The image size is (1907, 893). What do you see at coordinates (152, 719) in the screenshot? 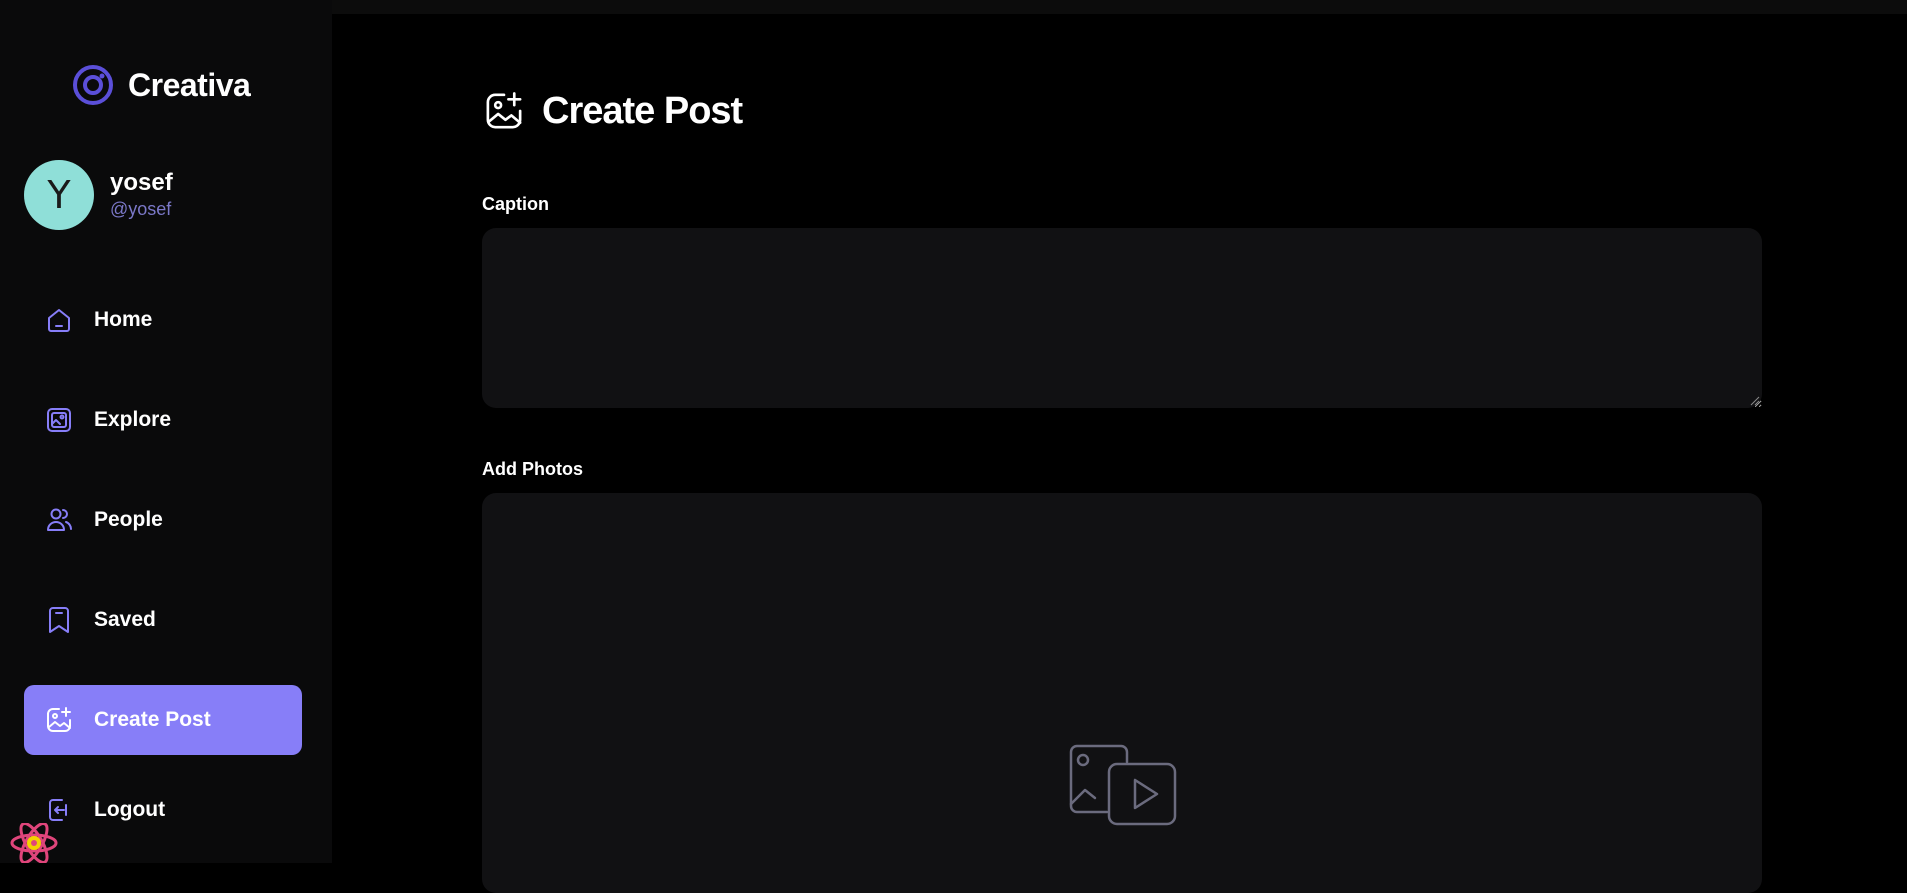
I see `sidebar-item-label: Create Post` at bounding box center [152, 719].